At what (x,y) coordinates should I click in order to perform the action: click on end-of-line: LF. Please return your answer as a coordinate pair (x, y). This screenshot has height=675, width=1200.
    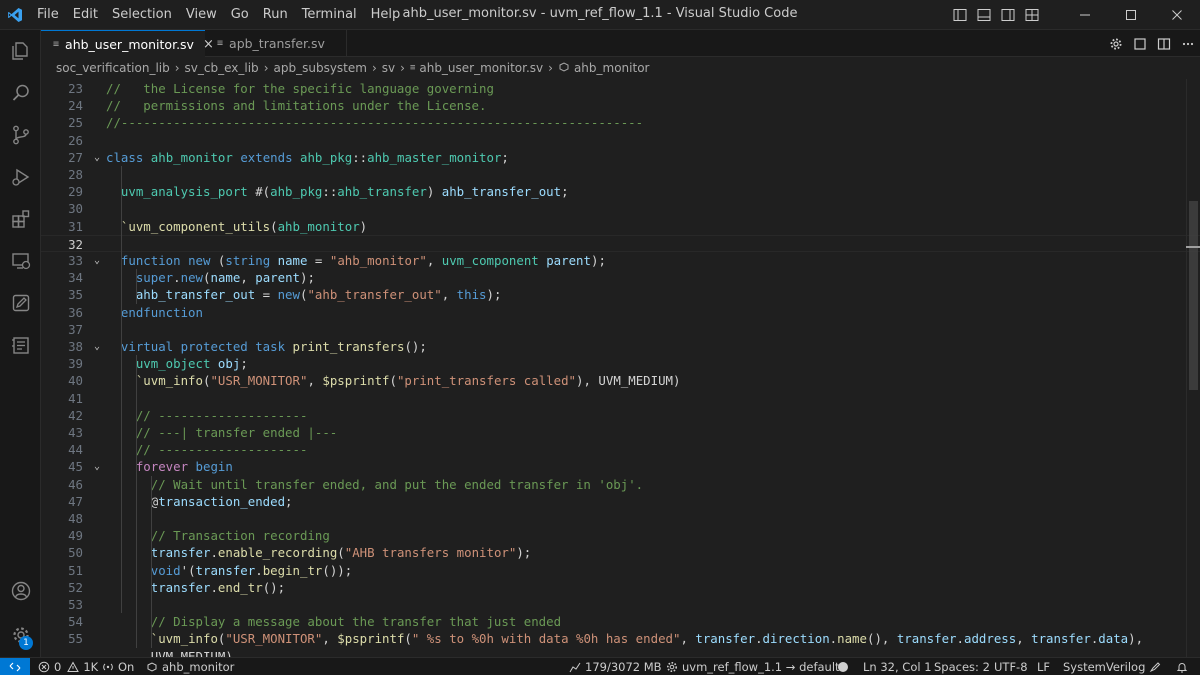
    Looking at the image, I should click on (1043, 666).